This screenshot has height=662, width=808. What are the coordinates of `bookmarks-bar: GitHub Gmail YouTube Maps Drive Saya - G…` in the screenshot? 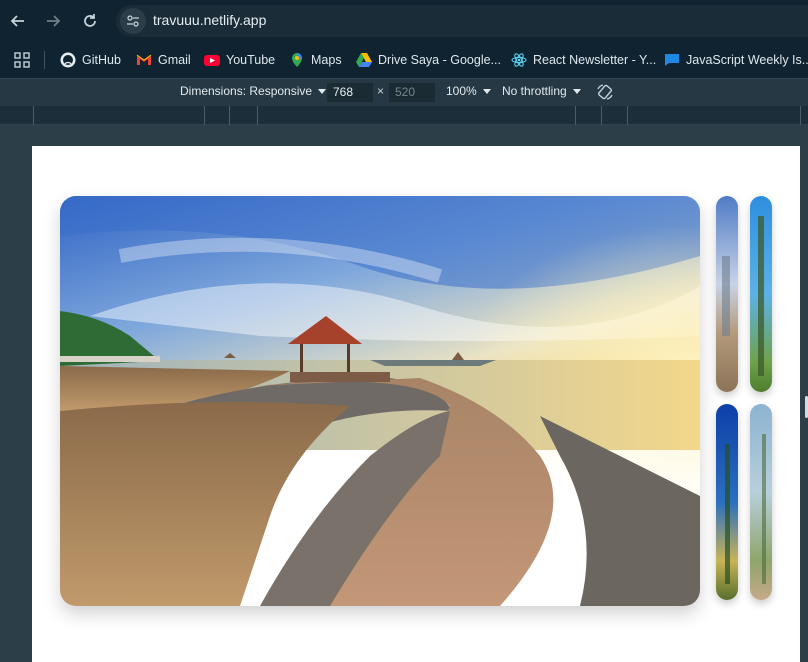 It's located at (404, 60).